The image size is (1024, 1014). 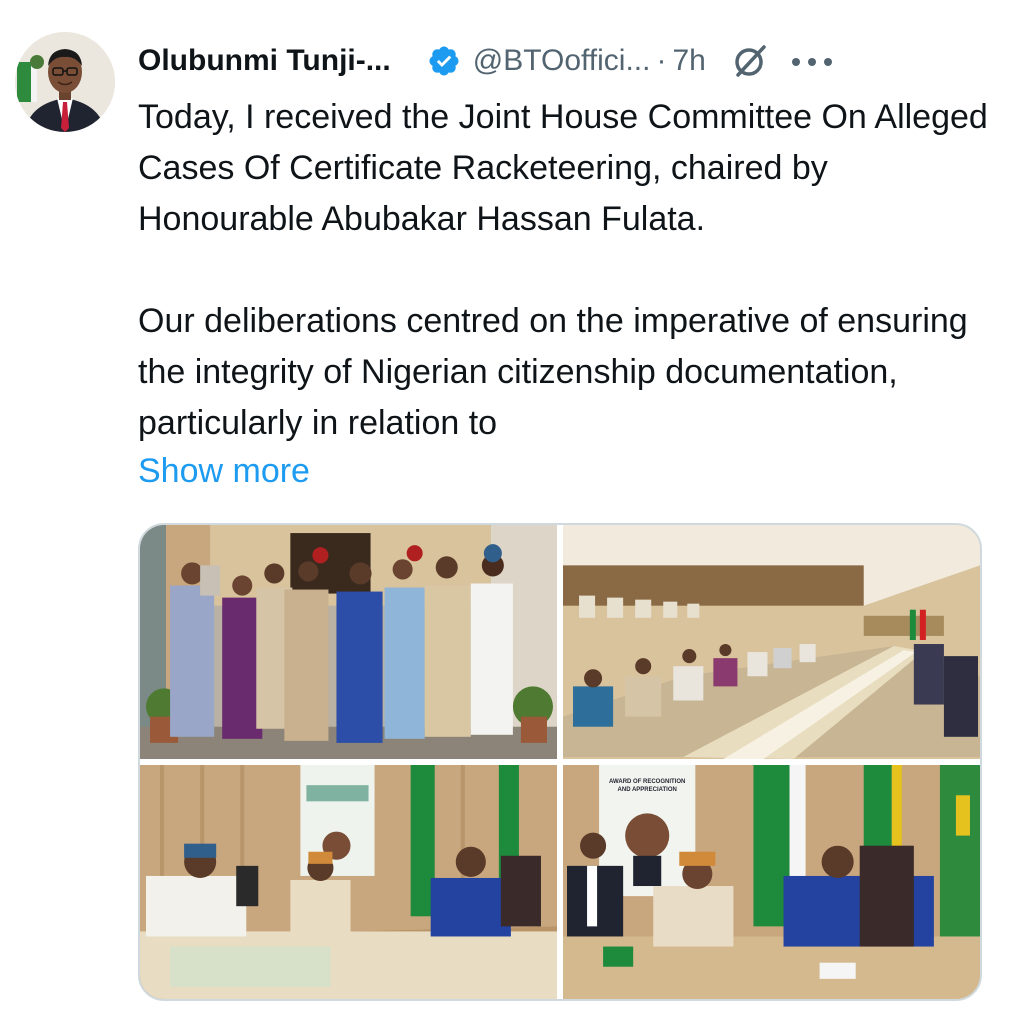 What do you see at coordinates (224, 471) in the screenshot?
I see `show-more-link: Show more` at bounding box center [224, 471].